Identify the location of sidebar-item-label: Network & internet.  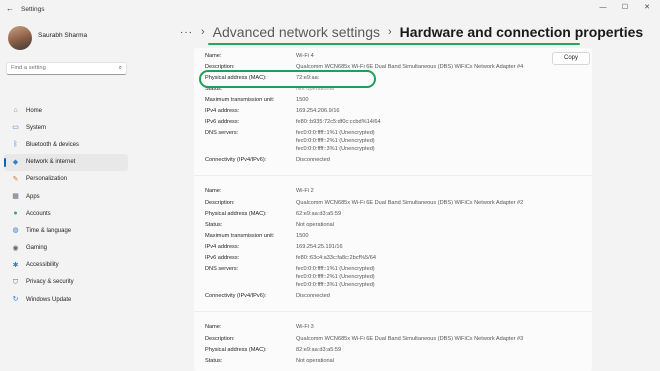
(51, 162).